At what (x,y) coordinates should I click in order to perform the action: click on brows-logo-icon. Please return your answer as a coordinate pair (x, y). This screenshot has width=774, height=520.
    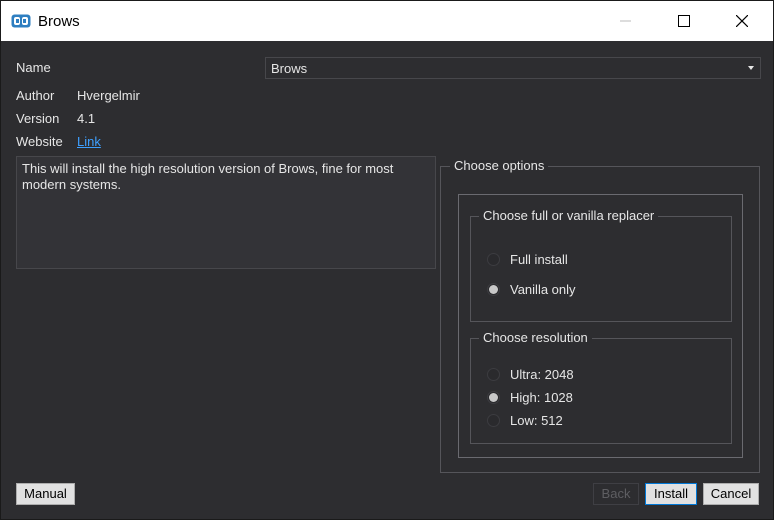
    Looking at the image, I should click on (21, 21).